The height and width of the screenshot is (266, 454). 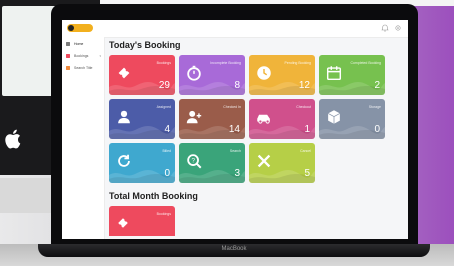 What do you see at coordinates (237, 173) in the screenshot?
I see `card-value: 3` at bounding box center [237, 173].